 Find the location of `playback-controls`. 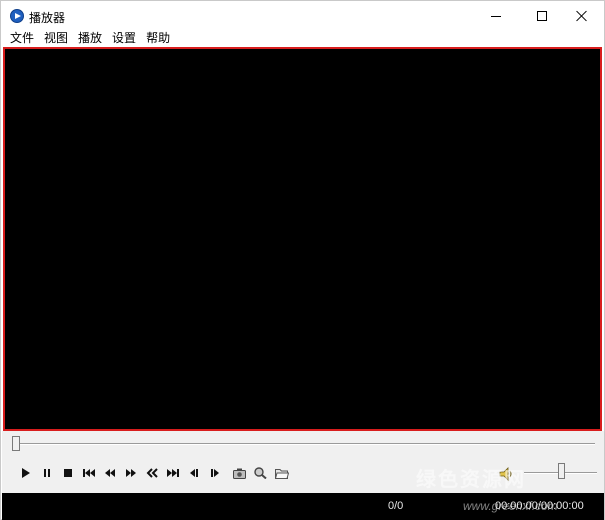

playback-controls is located at coordinates (153, 473).